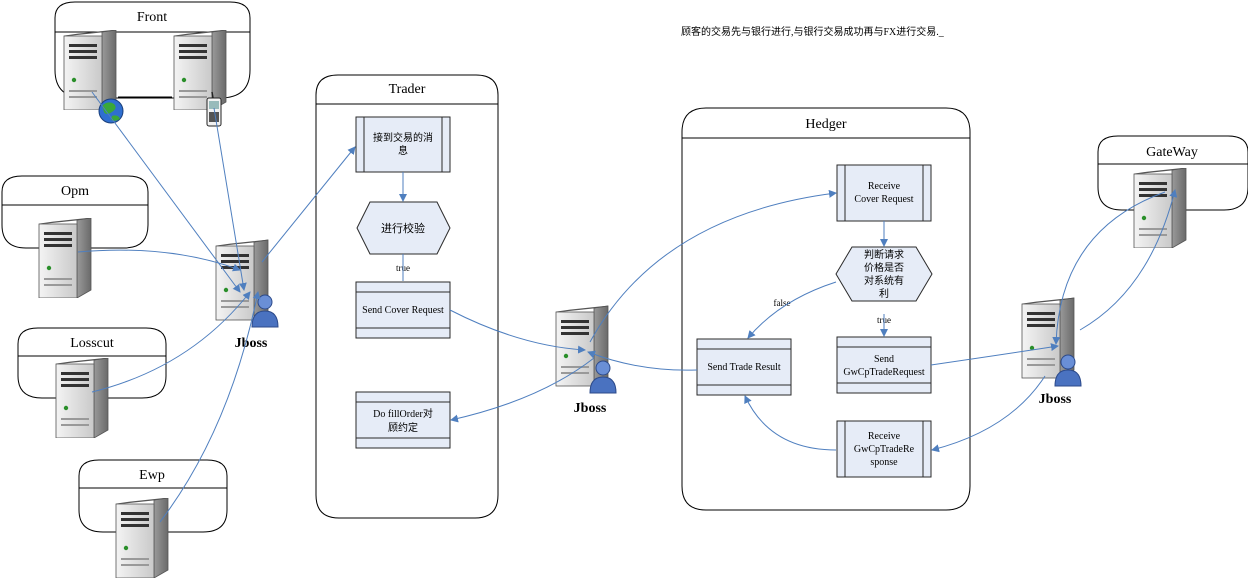 The width and height of the screenshot is (1248, 581). I want to click on validate-decision: 进行校验, so click(403, 228).